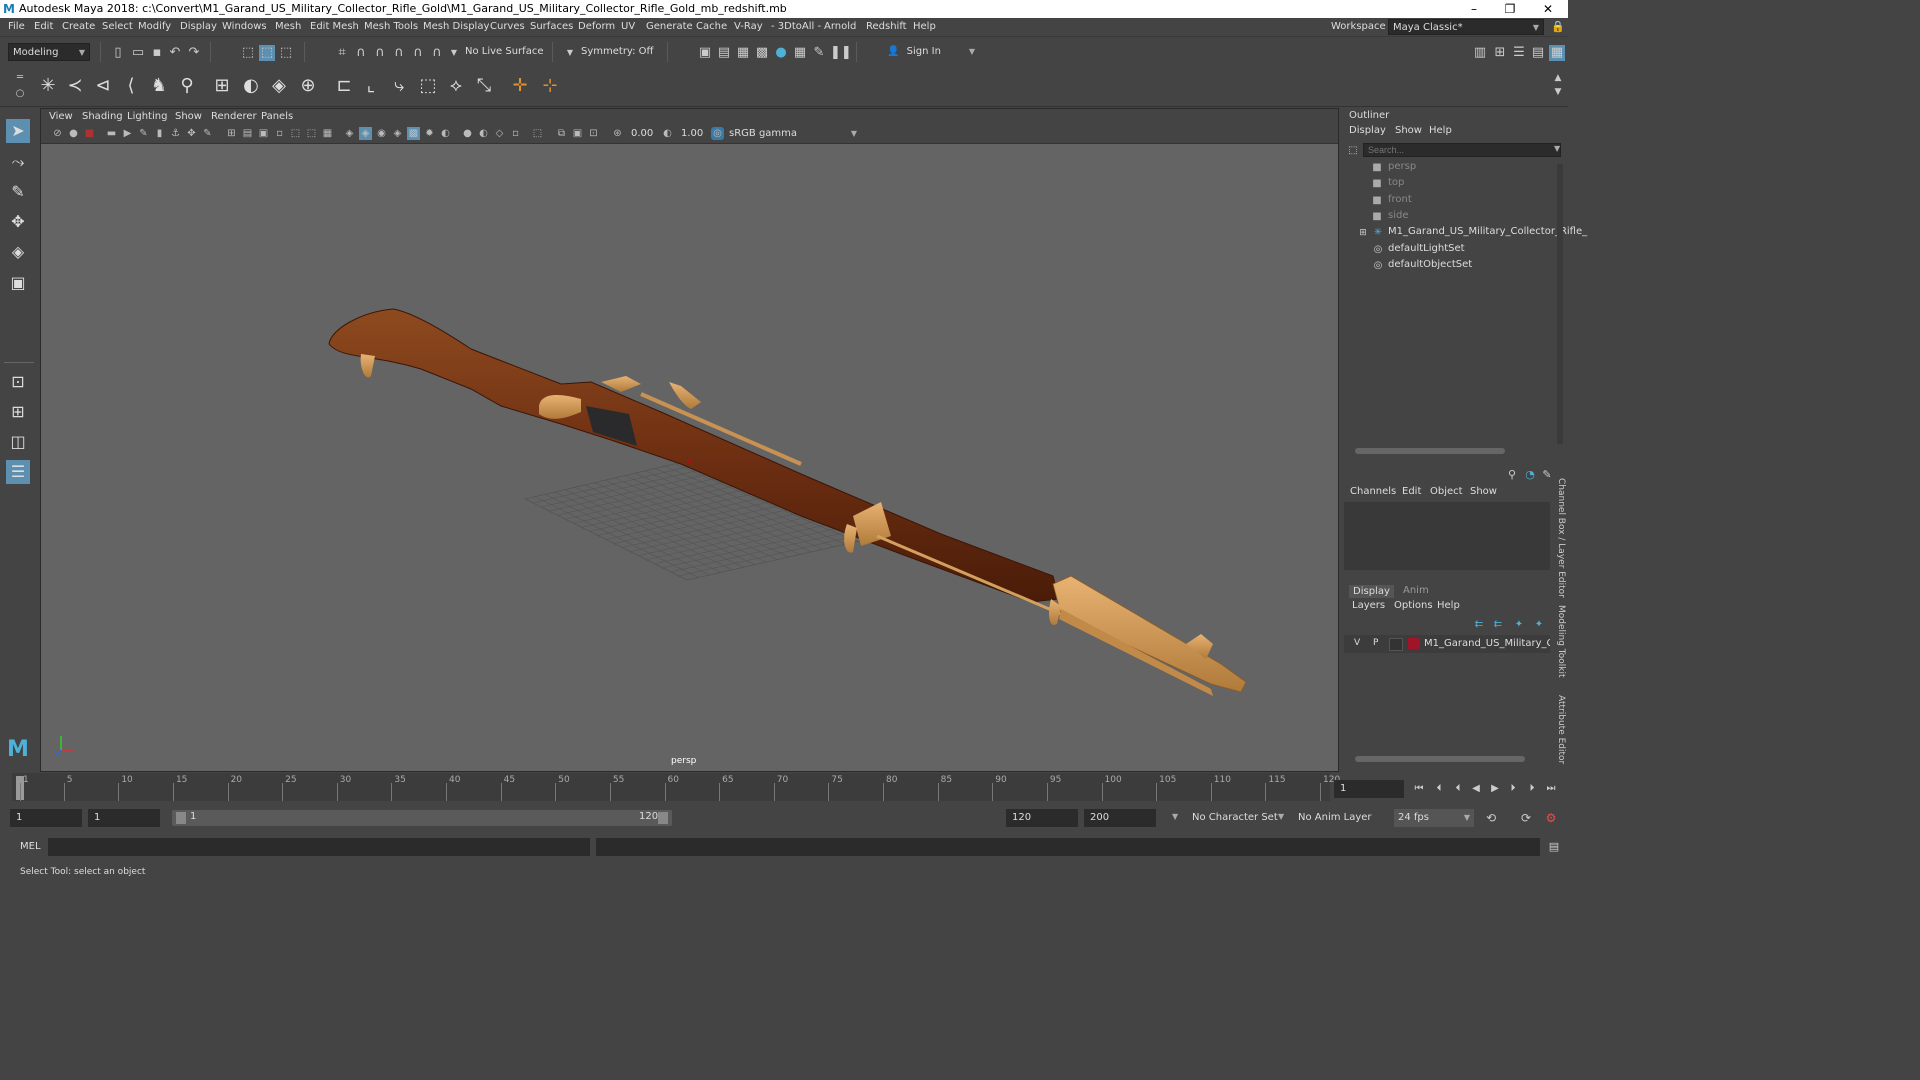  I want to click on mel-input, so click(319, 847).